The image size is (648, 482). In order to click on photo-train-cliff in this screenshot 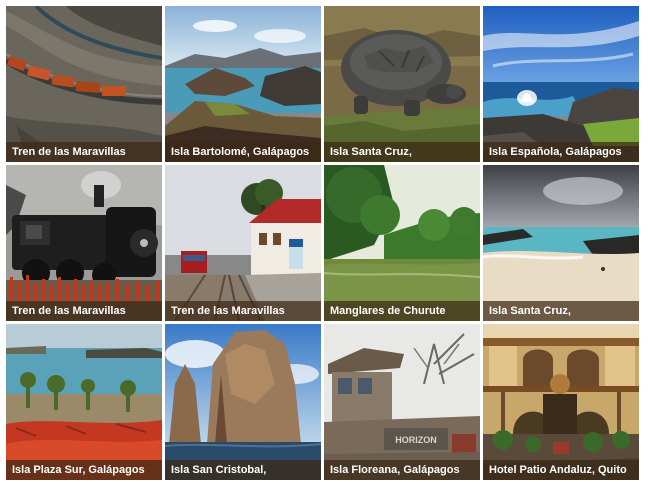, I will do `click(84, 84)`.